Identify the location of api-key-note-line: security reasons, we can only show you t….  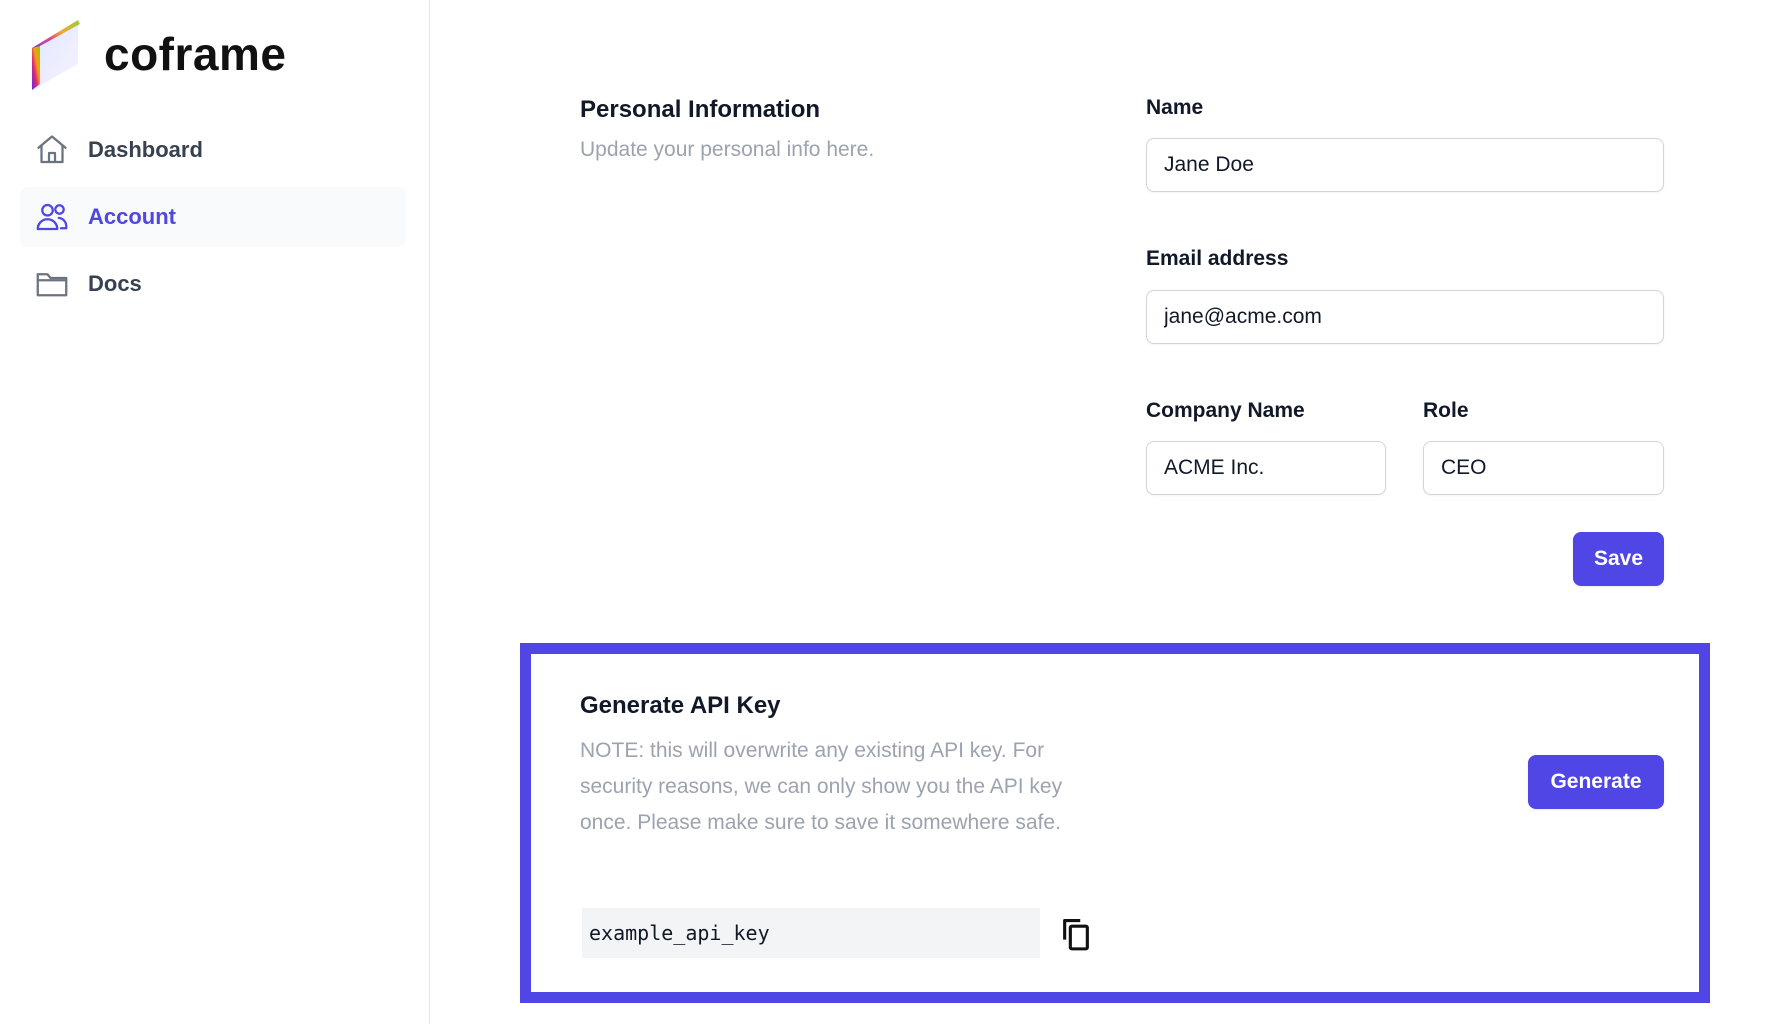
(821, 786).